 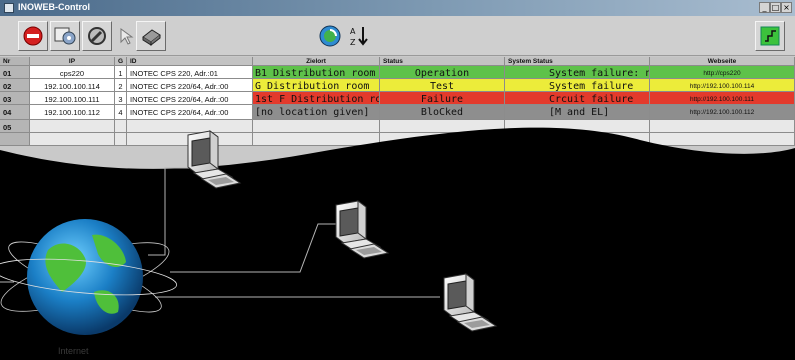 I want to click on row-nr, so click(x=15, y=139).